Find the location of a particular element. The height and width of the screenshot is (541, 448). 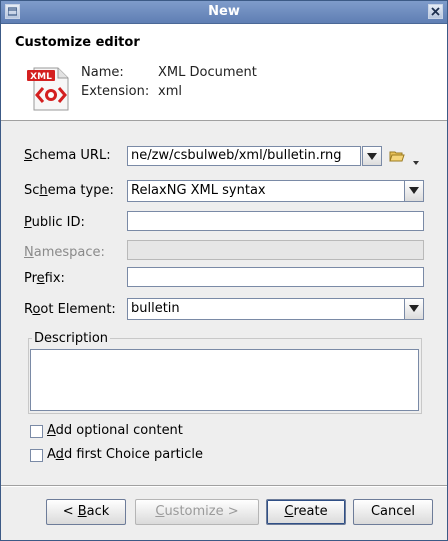

public-id-input is located at coordinates (275, 221).